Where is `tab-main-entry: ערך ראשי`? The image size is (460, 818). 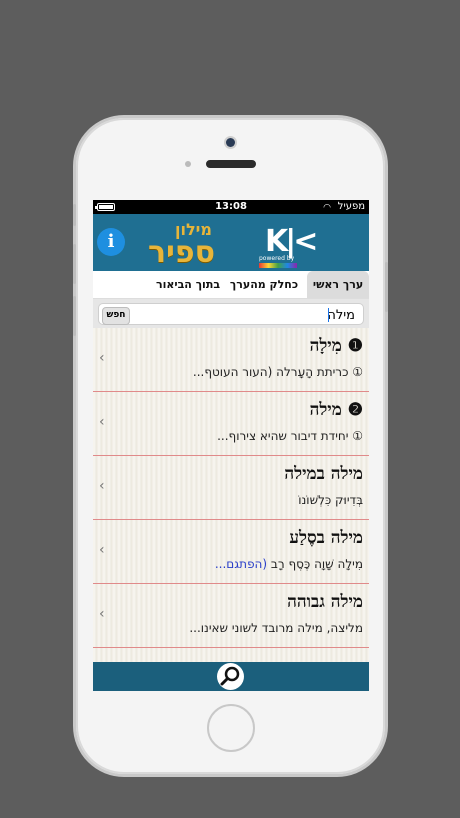 tab-main-entry: ערך ראשי is located at coordinates (338, 284).